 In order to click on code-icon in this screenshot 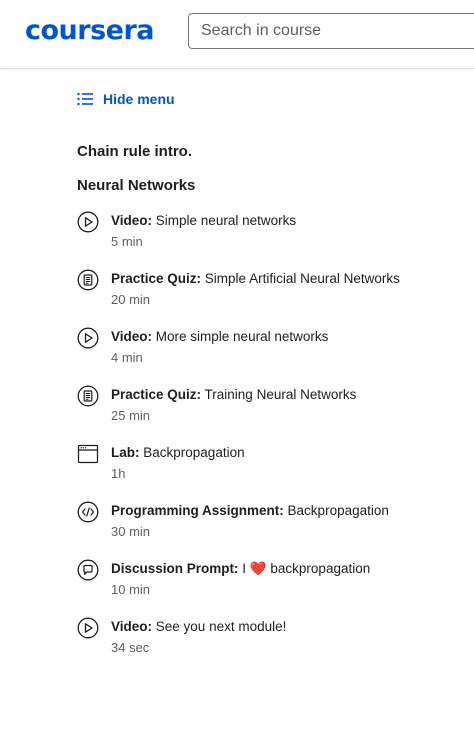, I will do `click(88, 512)`.